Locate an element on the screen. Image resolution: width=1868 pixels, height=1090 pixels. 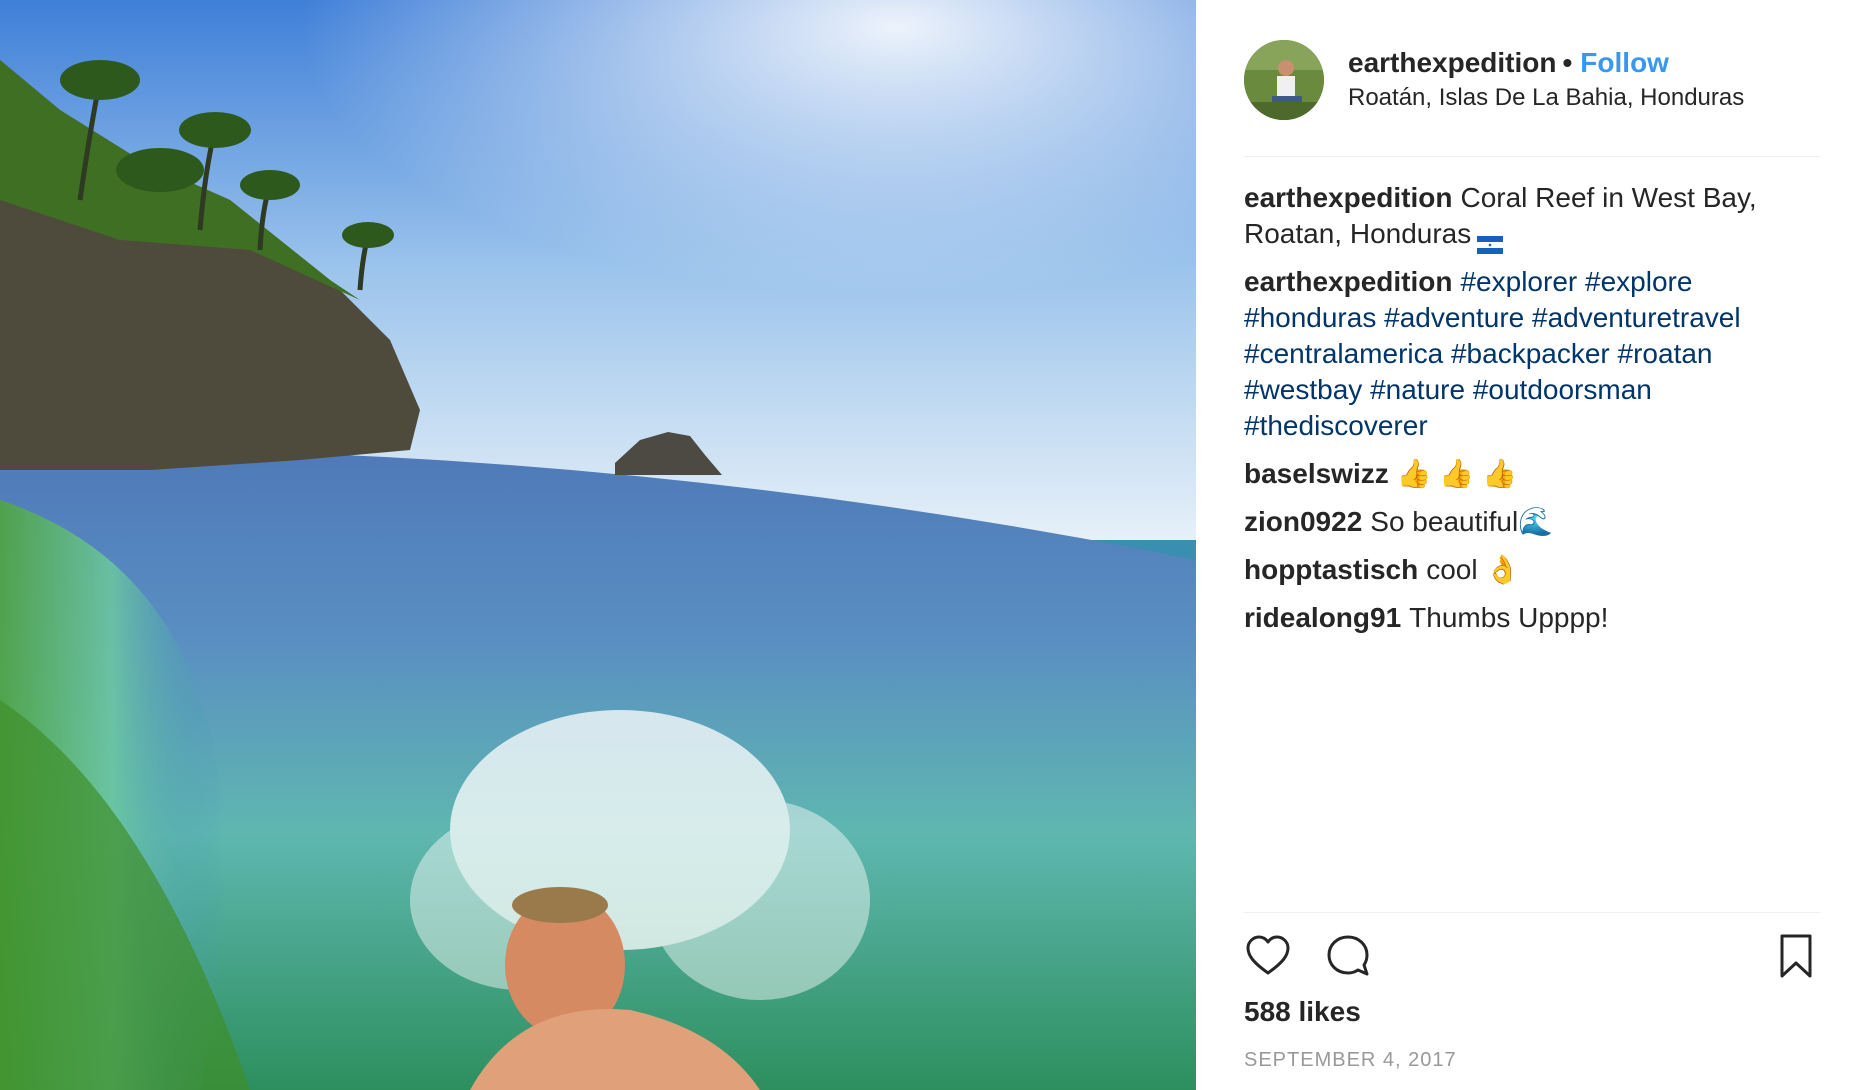
hashtag: #backpacker is located at coordinates (1530, 353).